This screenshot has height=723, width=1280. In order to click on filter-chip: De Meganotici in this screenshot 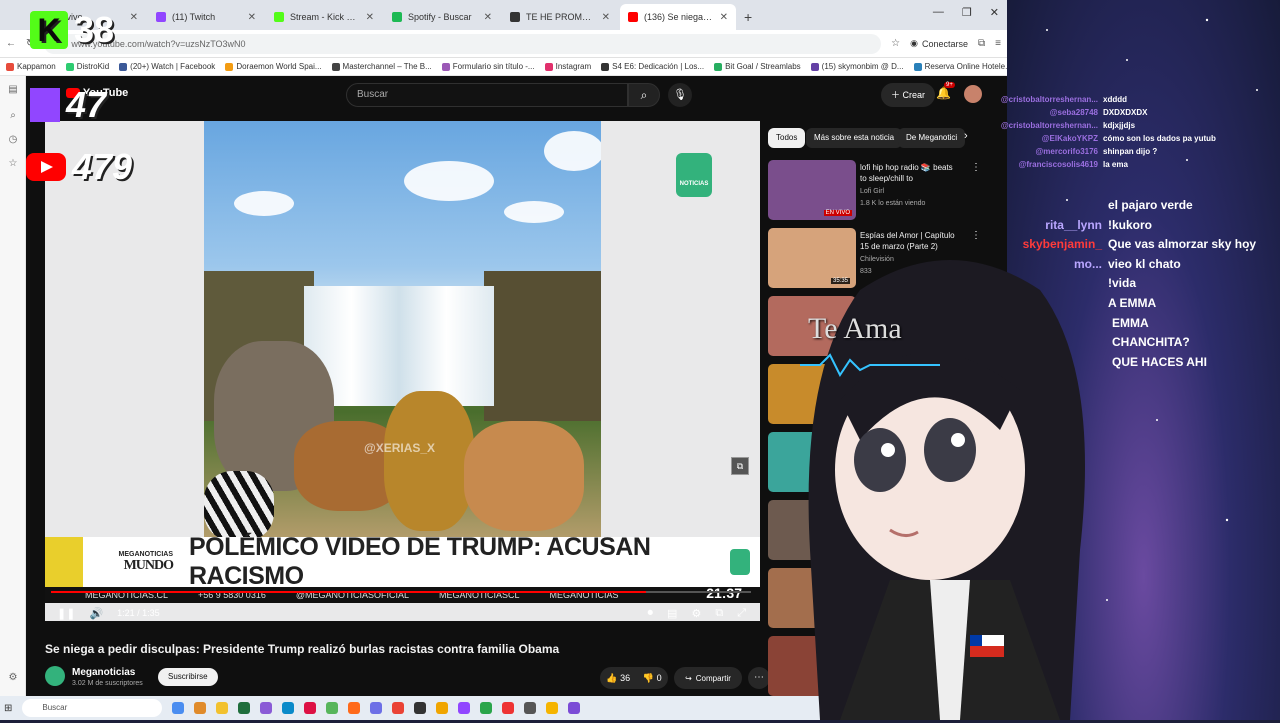, I will do `click(932, 138)`.